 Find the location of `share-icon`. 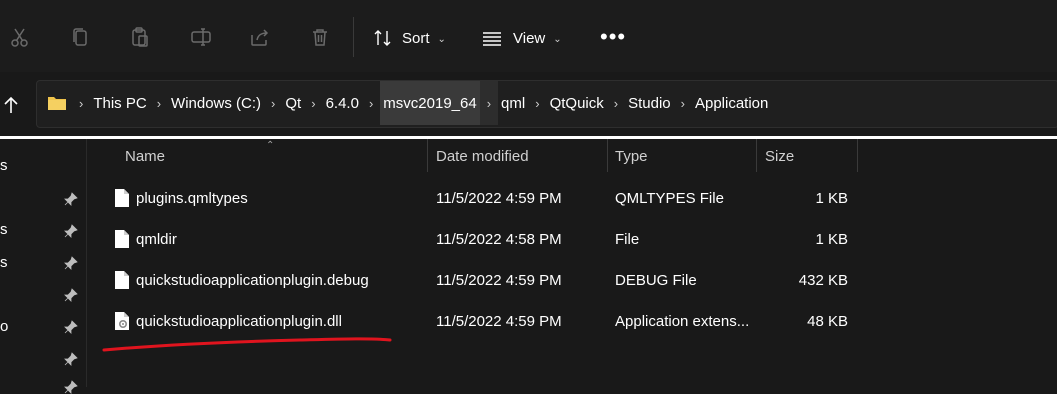

share-icon is located at coordinates (260, 37).